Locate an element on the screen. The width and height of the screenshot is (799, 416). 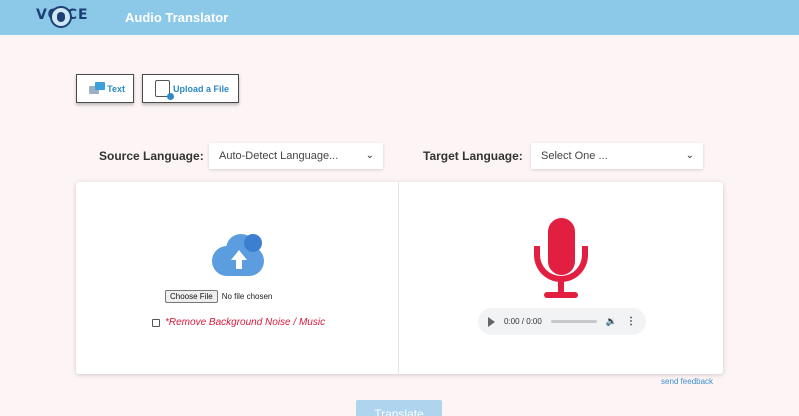
audio-player: 0:00 / 0:00 🔉 ⋮ is located at coordinates (562, 321).